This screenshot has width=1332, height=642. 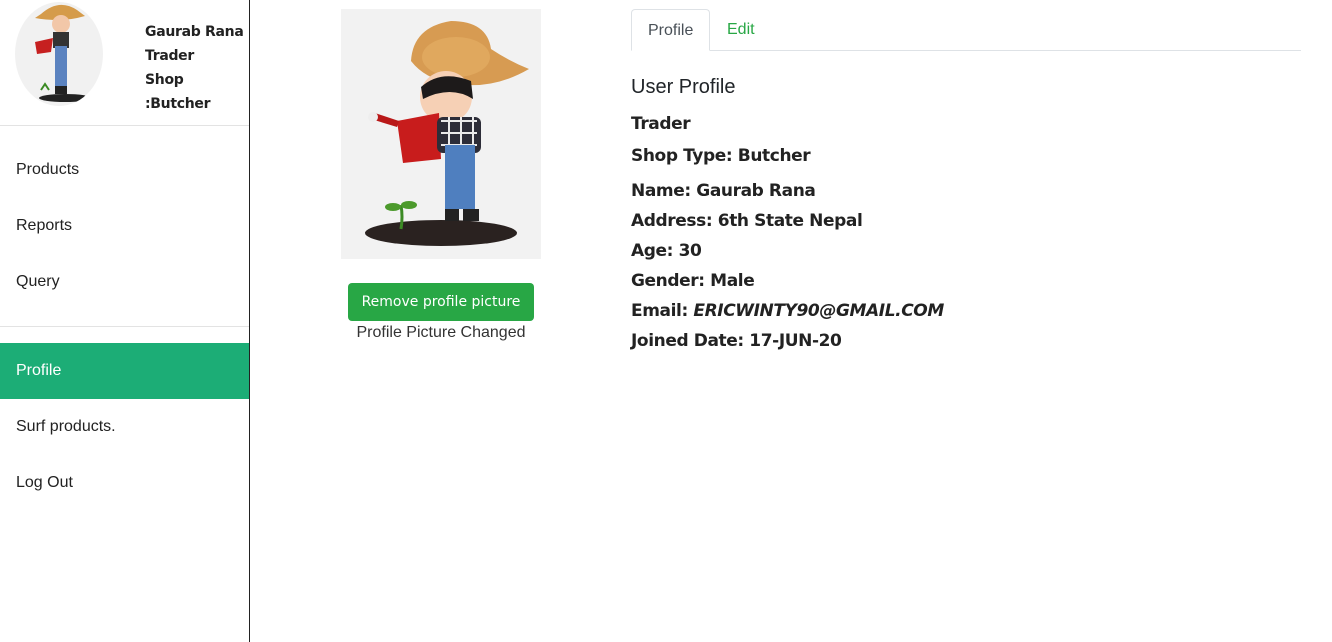 What do you see at coordinates (178, 92) in the screenshot?
I see `user-shop: Shop :Butcher` at bounding box center [178, 92].